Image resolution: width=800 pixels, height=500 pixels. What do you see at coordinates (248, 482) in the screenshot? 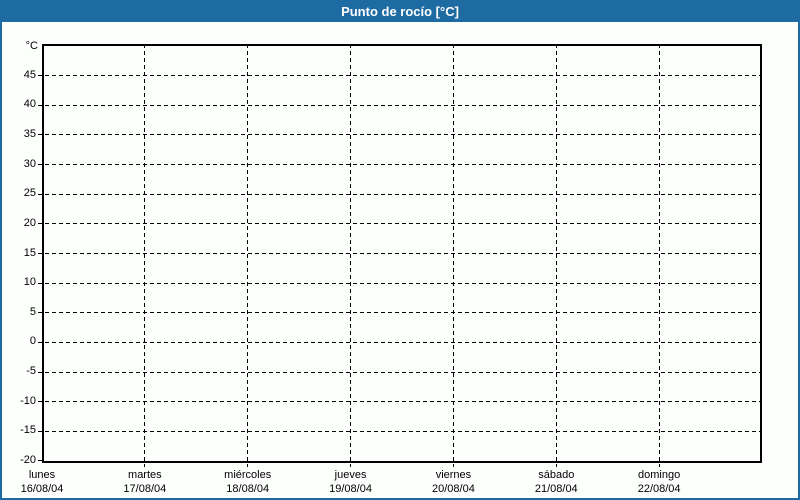
I see `x-axis-day-label: miércoles 18/08/04` at bounding box center [248, 482].